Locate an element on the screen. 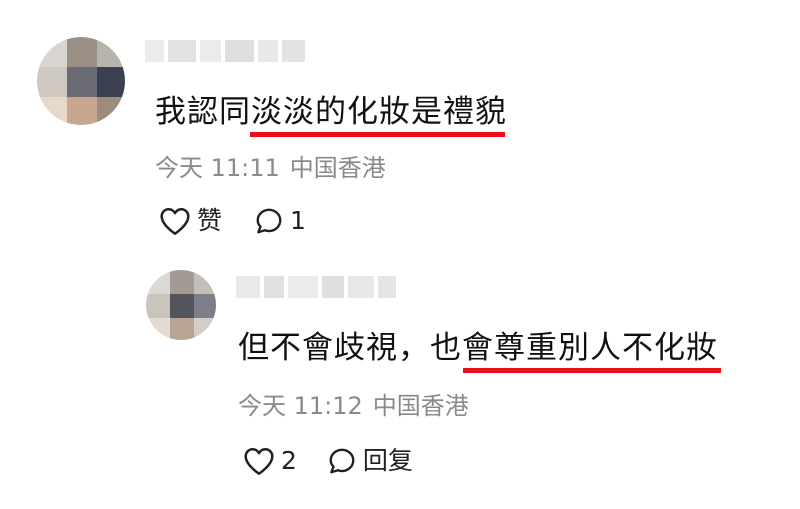  comment-text: 我認同淡淡的化妝是禮貌 is located at coordinates (331, 112).